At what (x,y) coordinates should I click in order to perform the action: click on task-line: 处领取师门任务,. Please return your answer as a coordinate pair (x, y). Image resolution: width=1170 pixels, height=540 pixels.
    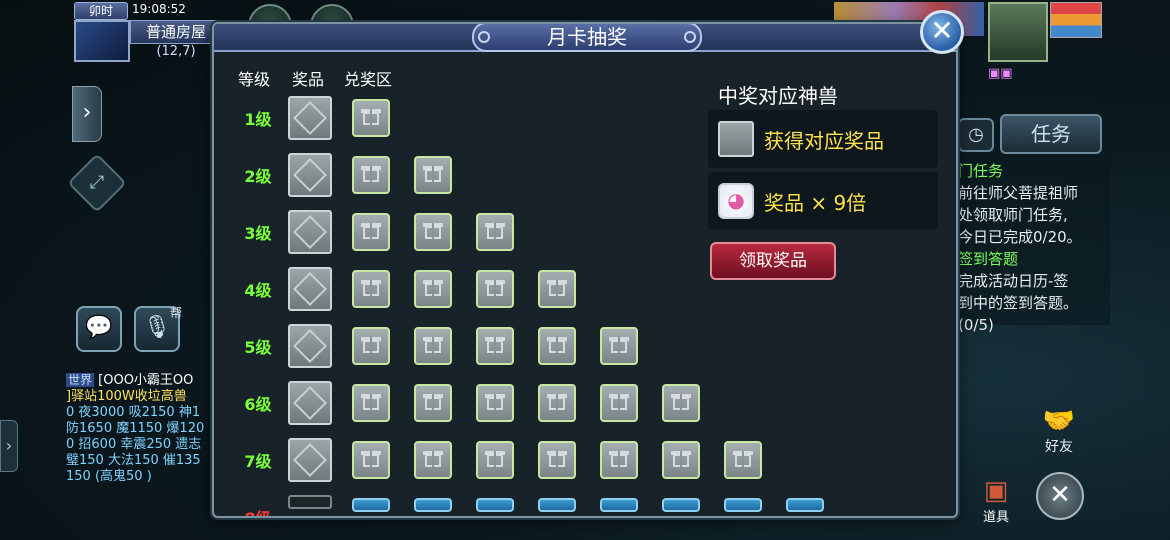
    Looking at the image, I should click on (1013, 215).